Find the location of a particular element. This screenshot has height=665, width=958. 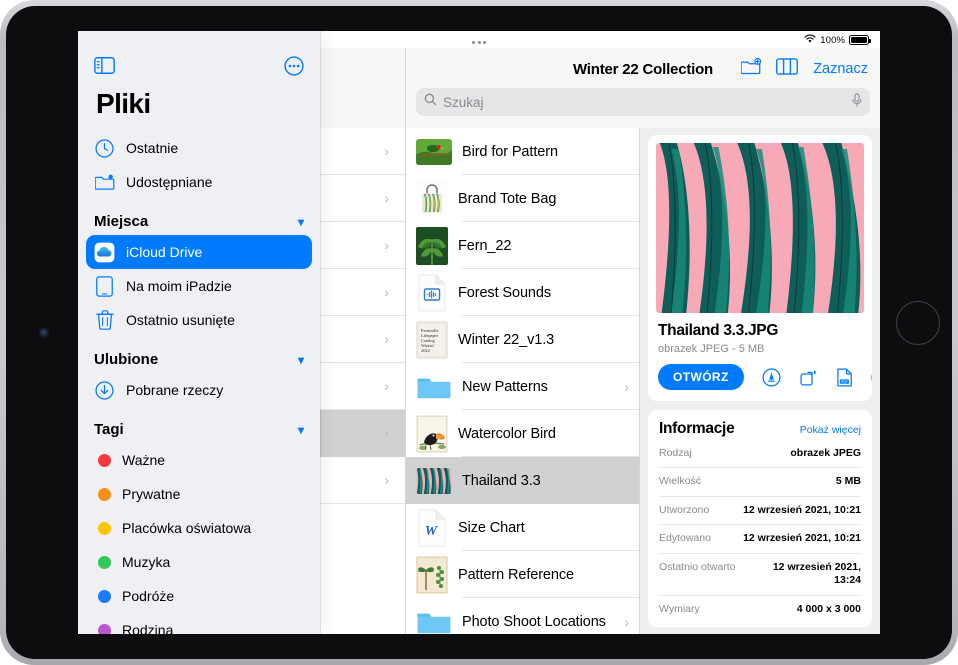

pdf-icon: PDF is located at coordinates (844, 377).